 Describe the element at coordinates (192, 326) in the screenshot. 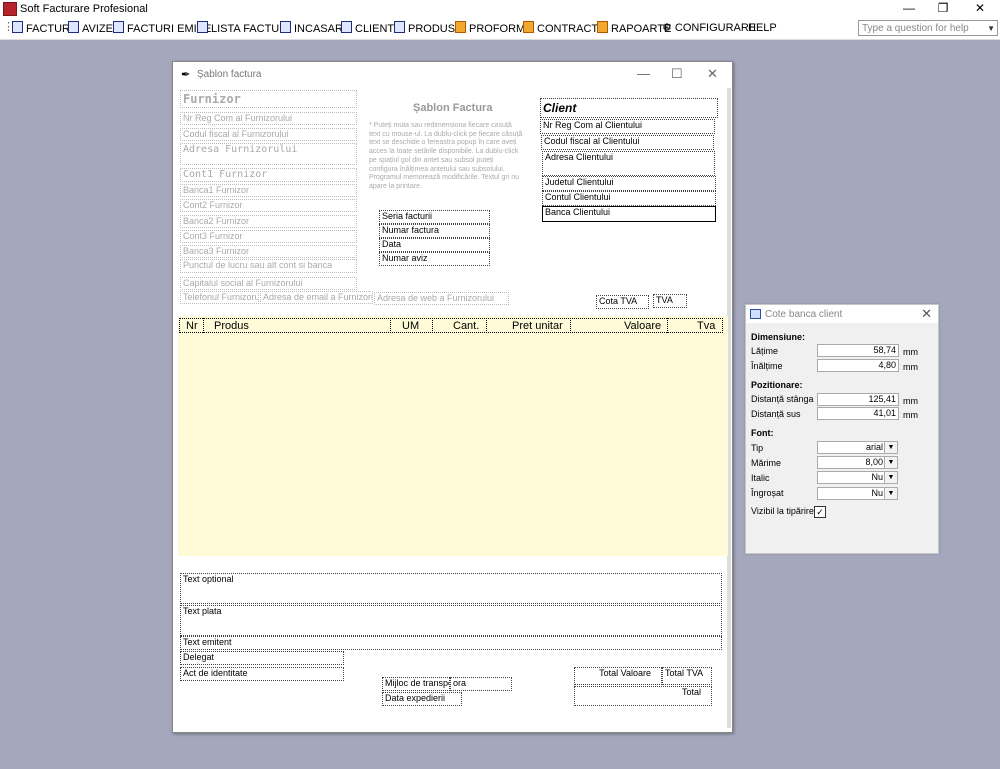

I see `col-nr: Nr` at that location.